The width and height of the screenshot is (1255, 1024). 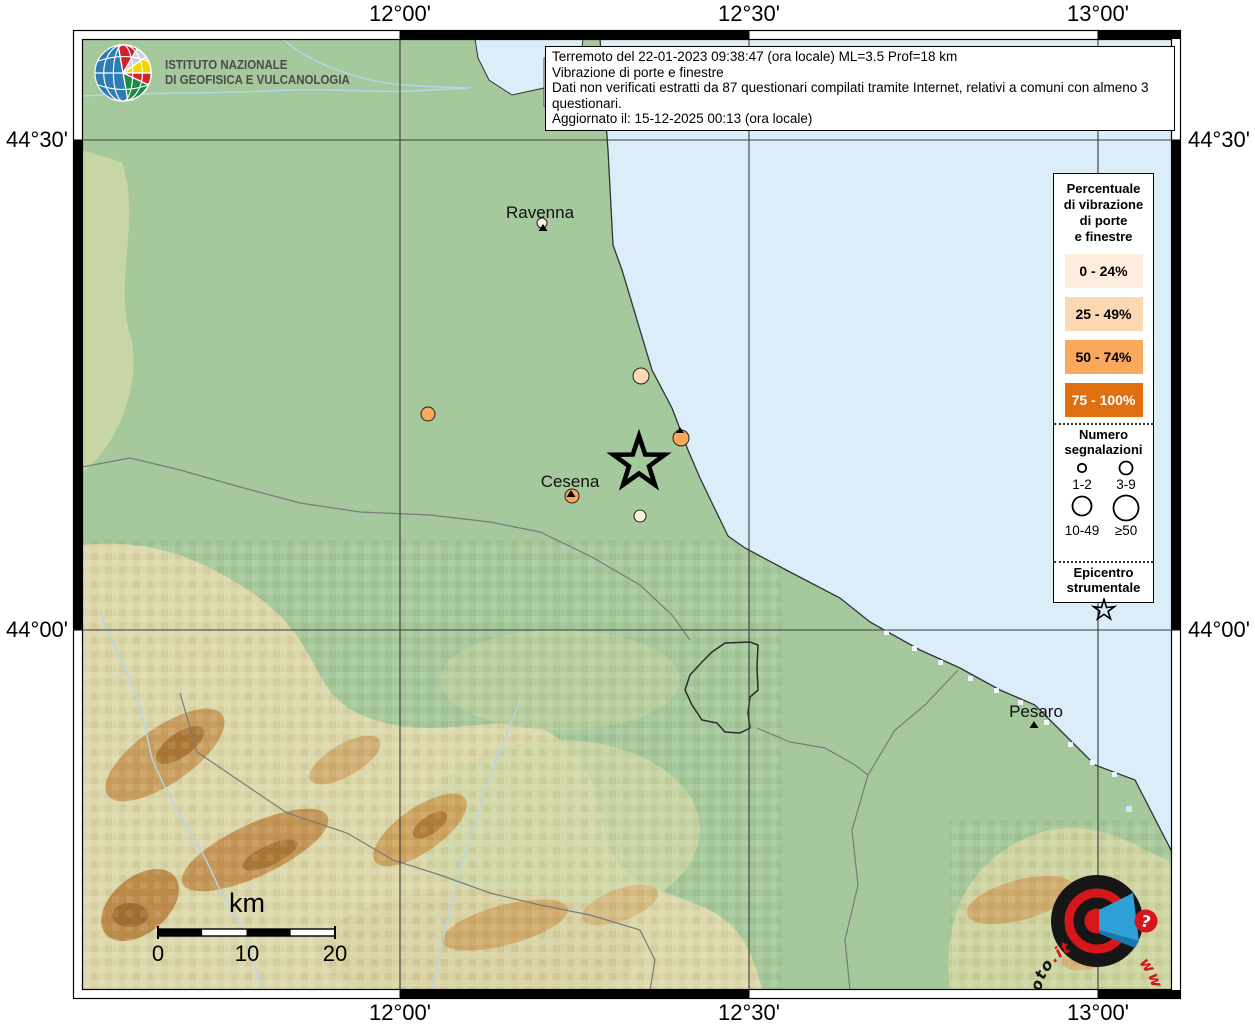 I want to click on legend-swatch-50-74: 50 - 74%, so click(x=1103, y=357).